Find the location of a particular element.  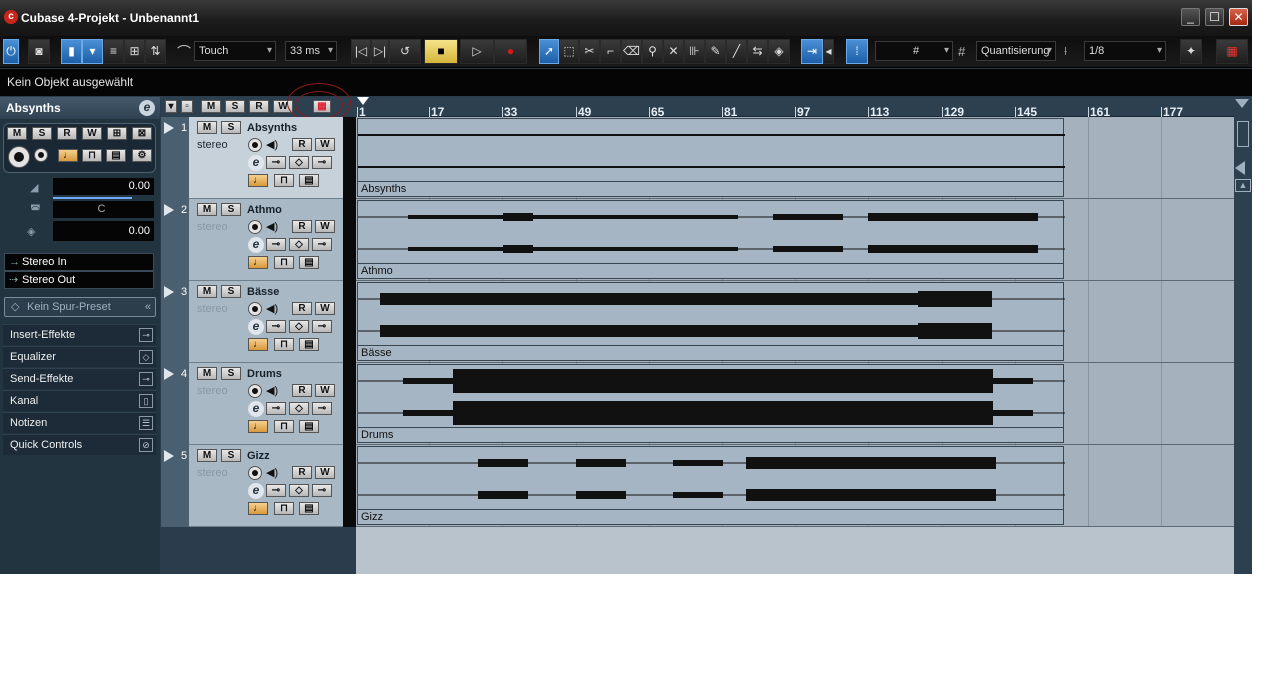

track-name: Athmo is located at coordinates (264, 210).